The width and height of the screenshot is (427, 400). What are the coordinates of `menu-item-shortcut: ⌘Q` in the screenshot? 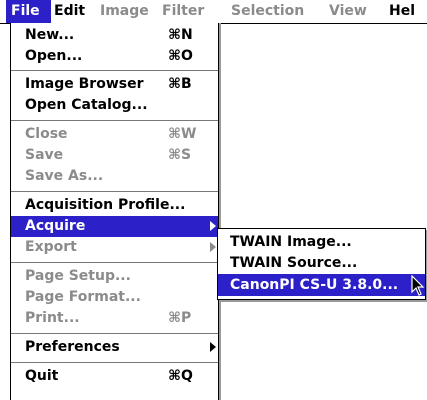 It's located at (180, 376).